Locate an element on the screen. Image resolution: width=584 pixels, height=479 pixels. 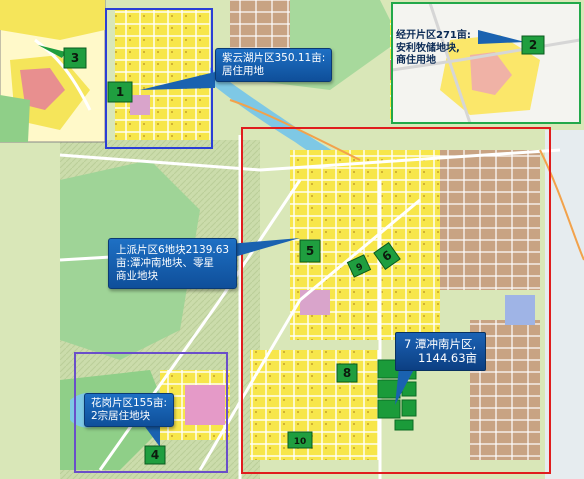
callout-zone-1-line-2: 居住用地 is located at coordinates (243, 71).